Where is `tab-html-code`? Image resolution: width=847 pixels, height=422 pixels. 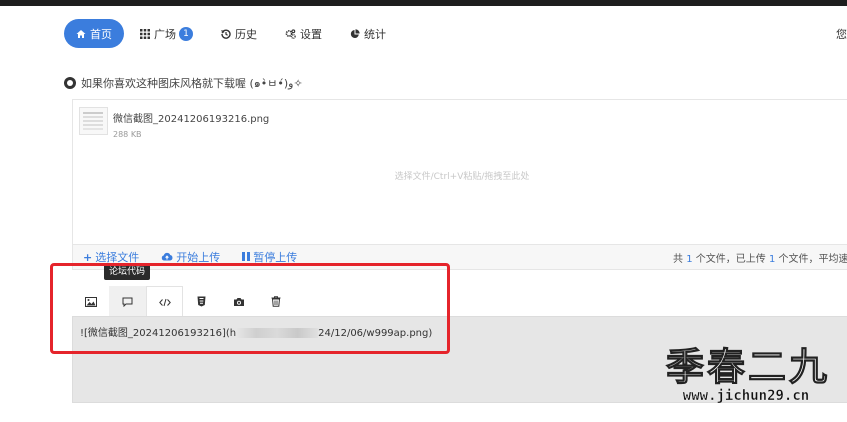
tab-html-code is located at coordinates (201, 301).